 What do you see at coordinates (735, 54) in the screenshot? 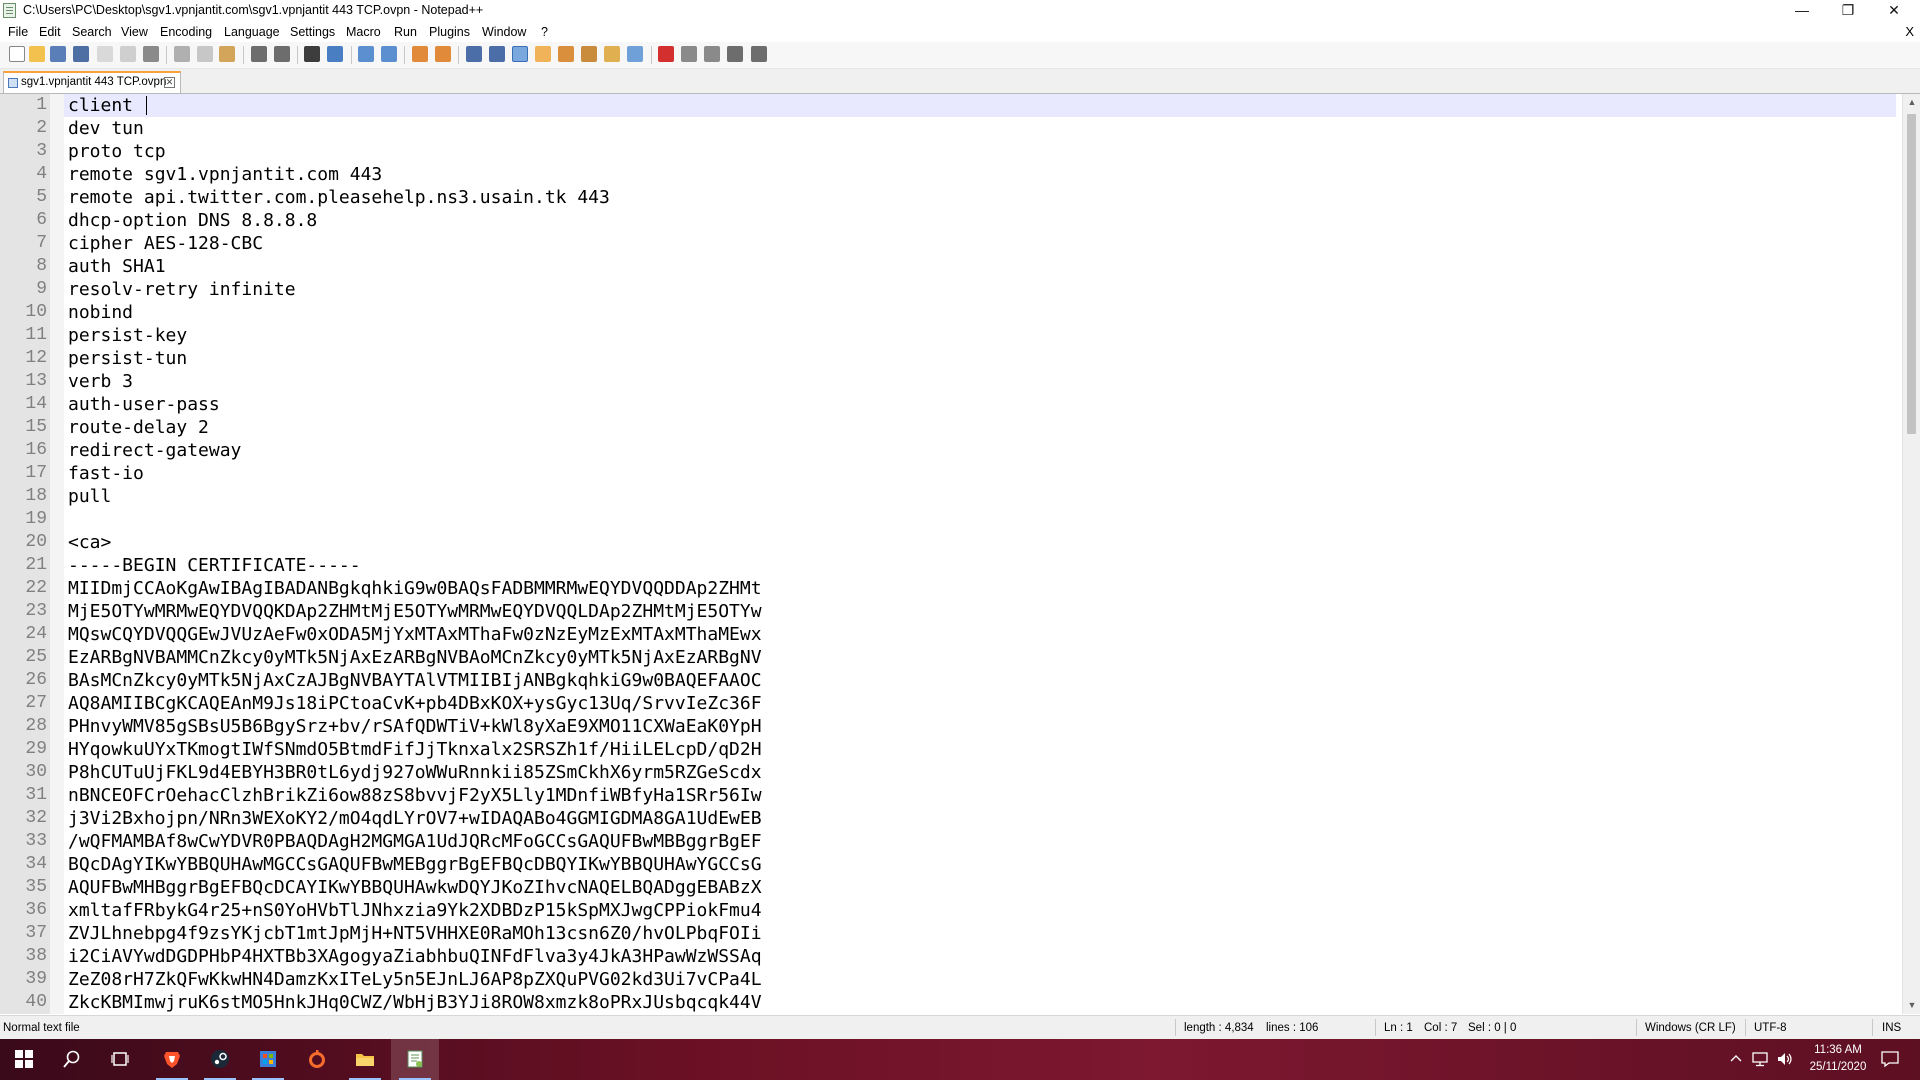
I see `run-macro-multiple-icon` at bounding box center [735, 54].